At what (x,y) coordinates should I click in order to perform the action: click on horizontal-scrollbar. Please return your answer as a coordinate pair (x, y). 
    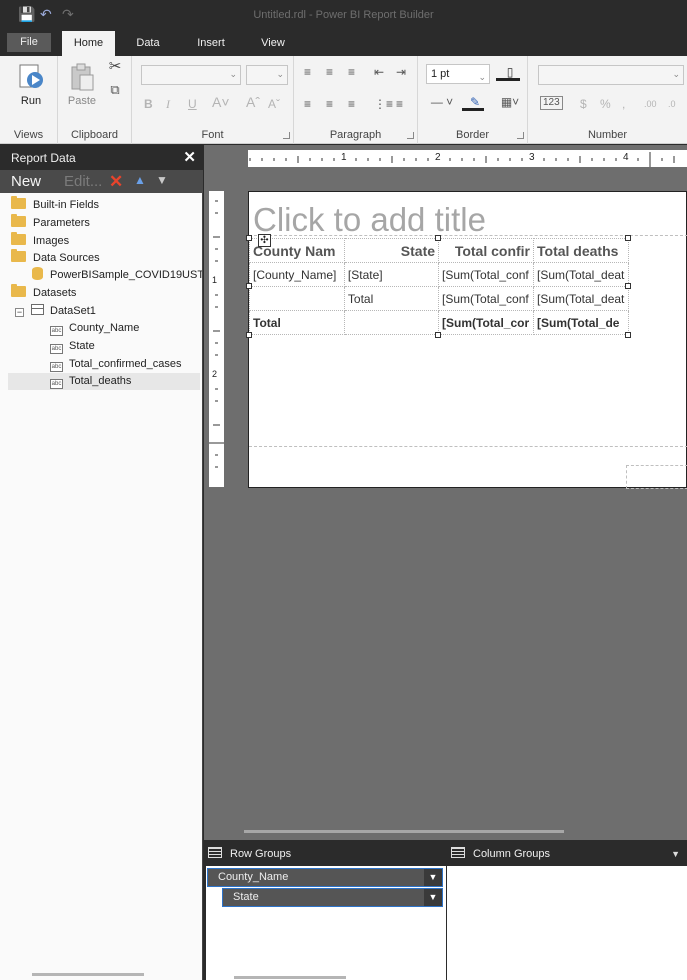
    Looking at the image, I should click on (404, 831).